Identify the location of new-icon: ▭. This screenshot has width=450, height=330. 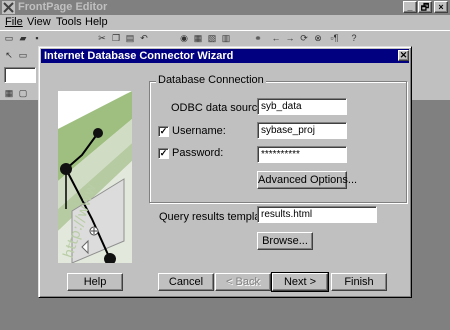
(9, 38).